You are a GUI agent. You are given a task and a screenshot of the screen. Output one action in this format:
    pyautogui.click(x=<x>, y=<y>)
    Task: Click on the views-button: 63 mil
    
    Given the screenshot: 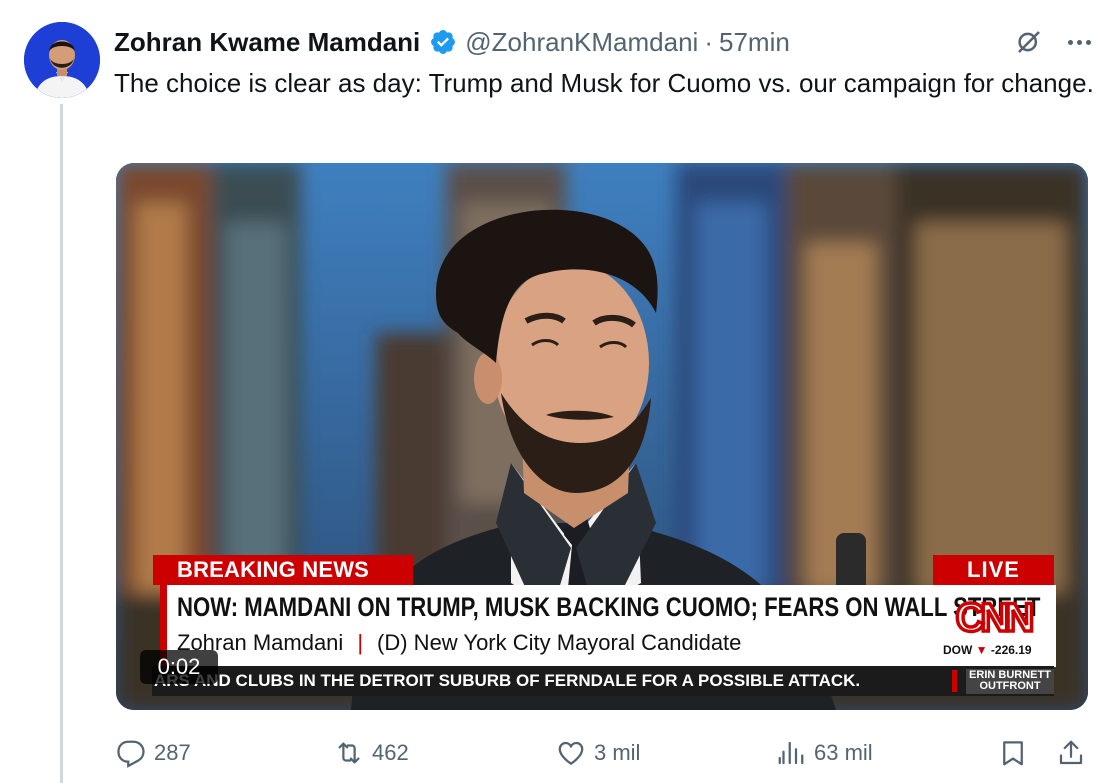 What is the action you would take?
    pyautogui.click(x=824, y=753)
    